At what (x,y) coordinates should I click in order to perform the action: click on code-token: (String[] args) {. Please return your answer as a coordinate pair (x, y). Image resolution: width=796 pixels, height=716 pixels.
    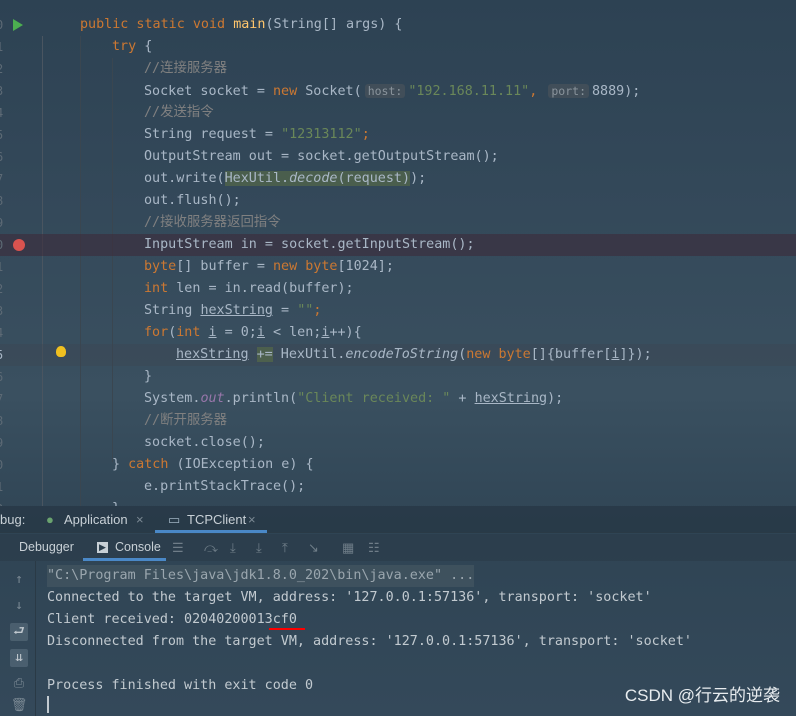
    Looking at the image, I should click on (334, 24).